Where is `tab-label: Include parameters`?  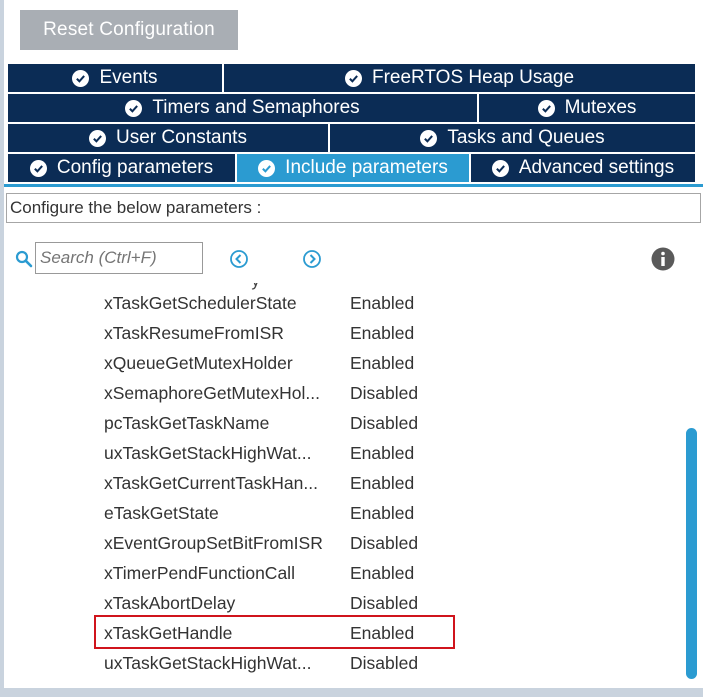 tab-label: Include parameters is located at coordinates (366, 167).